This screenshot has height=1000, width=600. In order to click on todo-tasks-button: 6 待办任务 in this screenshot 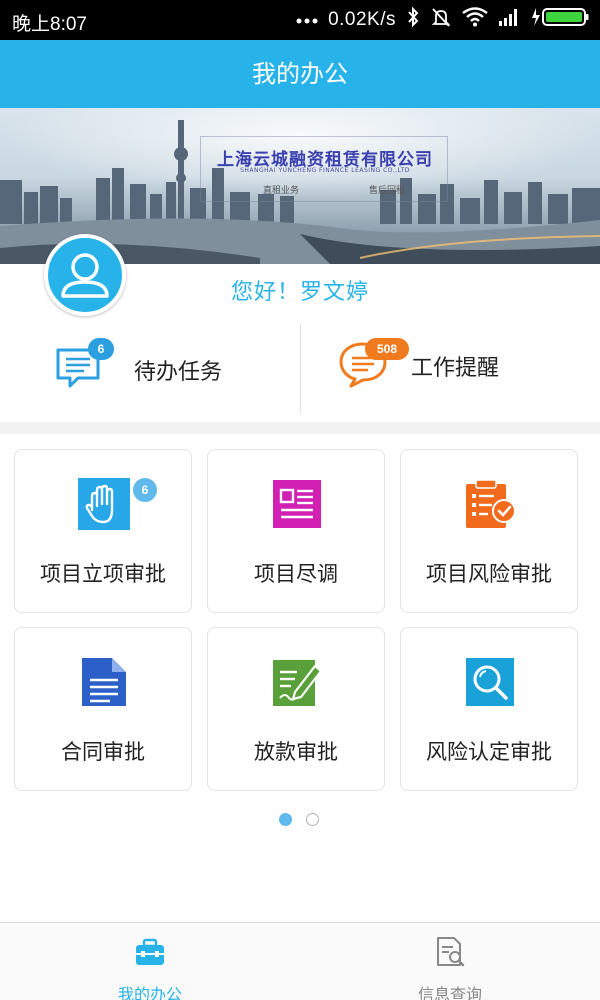, I will do `click(150, 370)`.